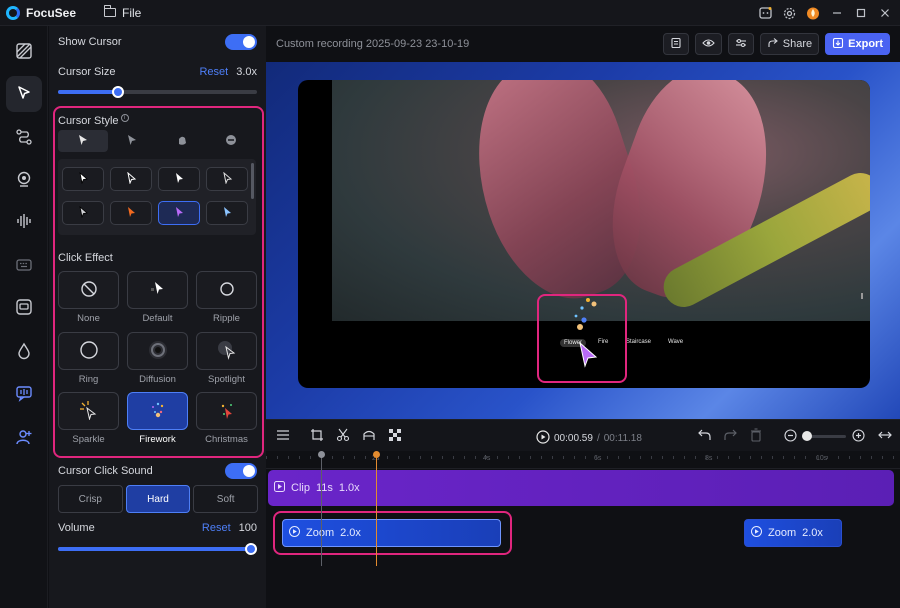 This screenshot has height=608, width=900. What do you see at coordinates (369, 436) in the screenshot?
I see `freeze-icon` at bounding box center [369, 436].